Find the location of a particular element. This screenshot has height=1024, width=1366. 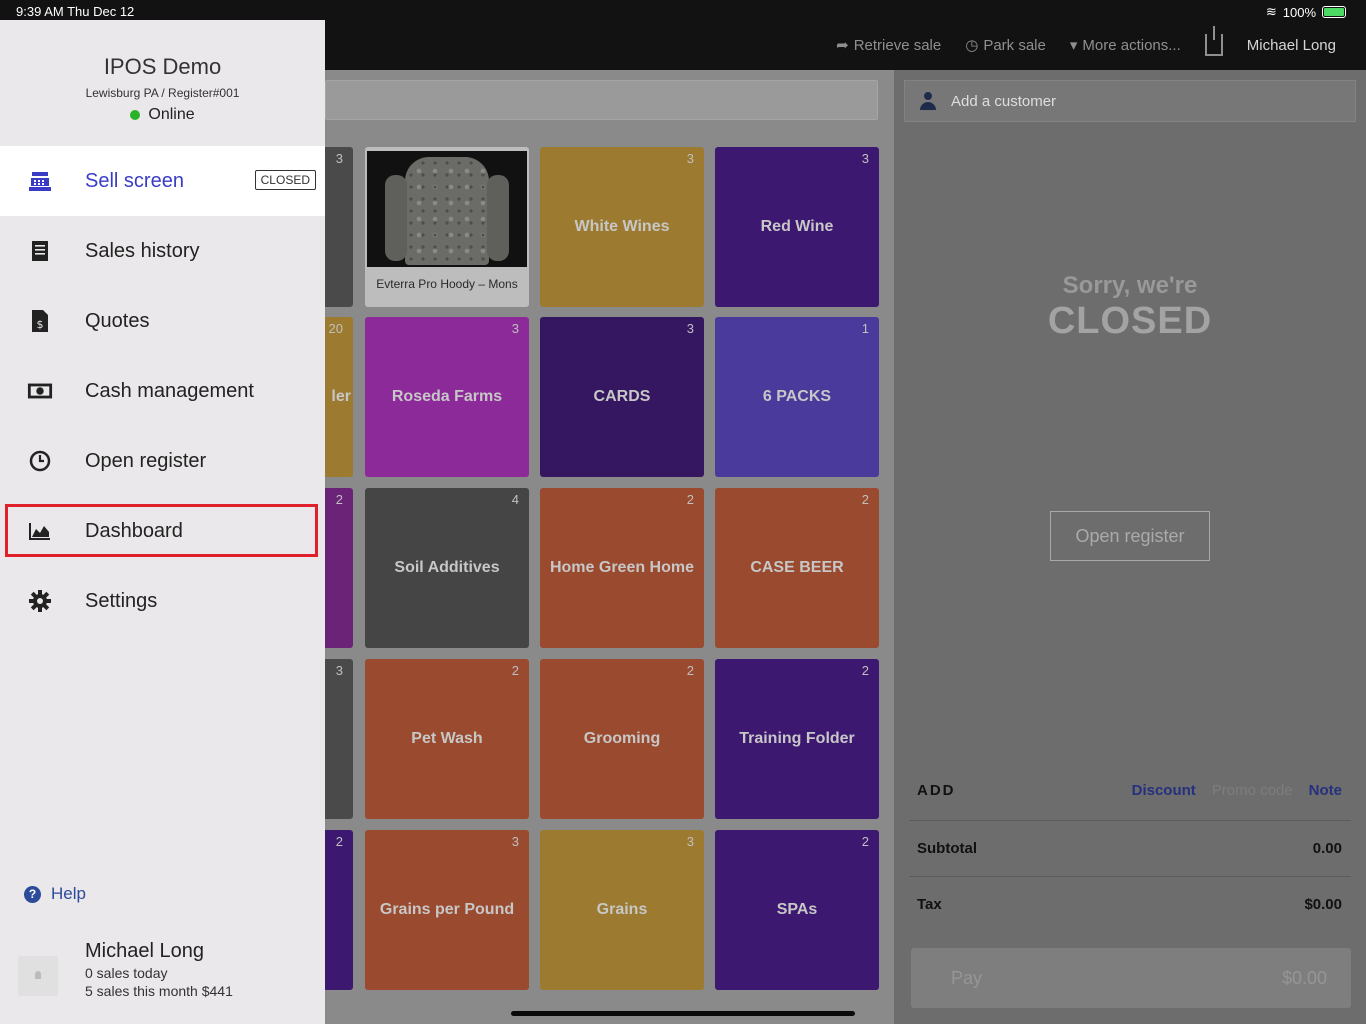

tile-count: 4 is located at coordinates (515, 499).